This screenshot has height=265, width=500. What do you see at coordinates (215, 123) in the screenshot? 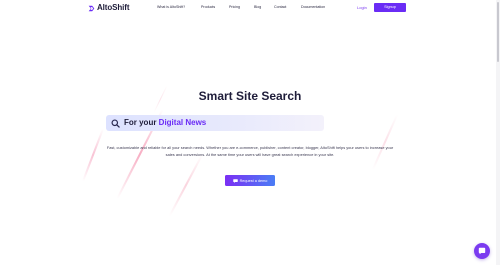
I see `search-showcase: For your Digital News` at bounding box center [215, 123].